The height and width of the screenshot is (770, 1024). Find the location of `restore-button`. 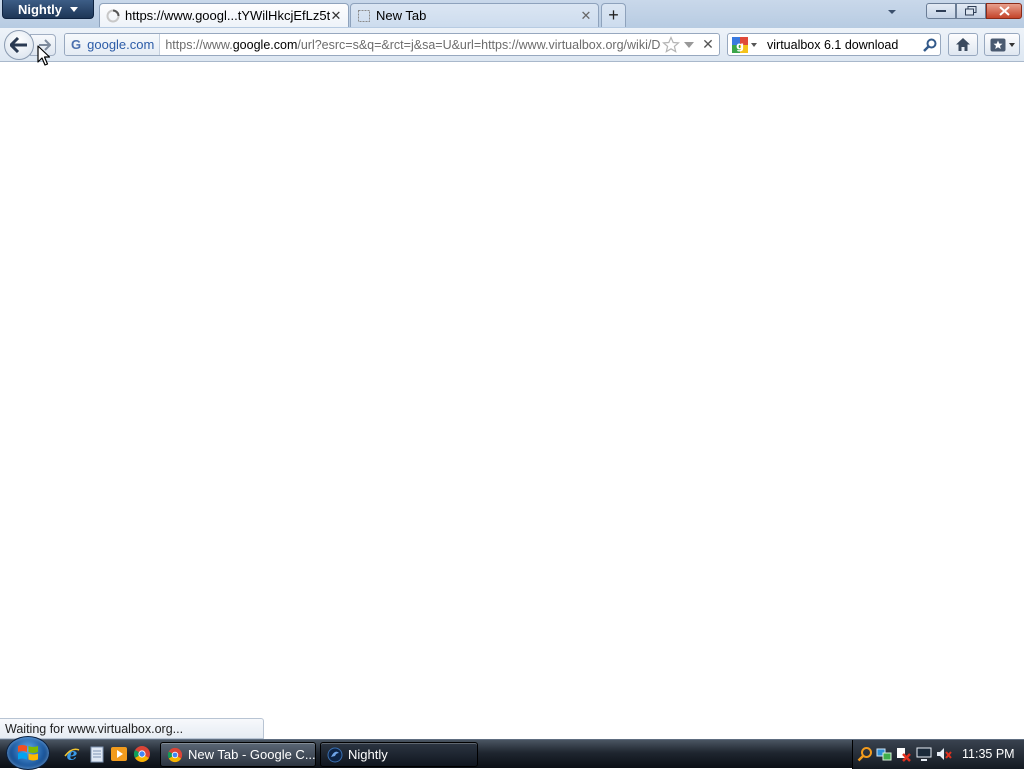

restore-button is located at coordinates (971, 11).